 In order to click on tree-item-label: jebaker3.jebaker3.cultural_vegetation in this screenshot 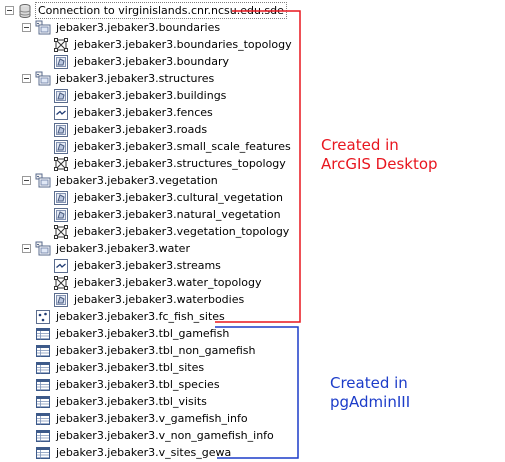, I will do `click(178, 197)`.